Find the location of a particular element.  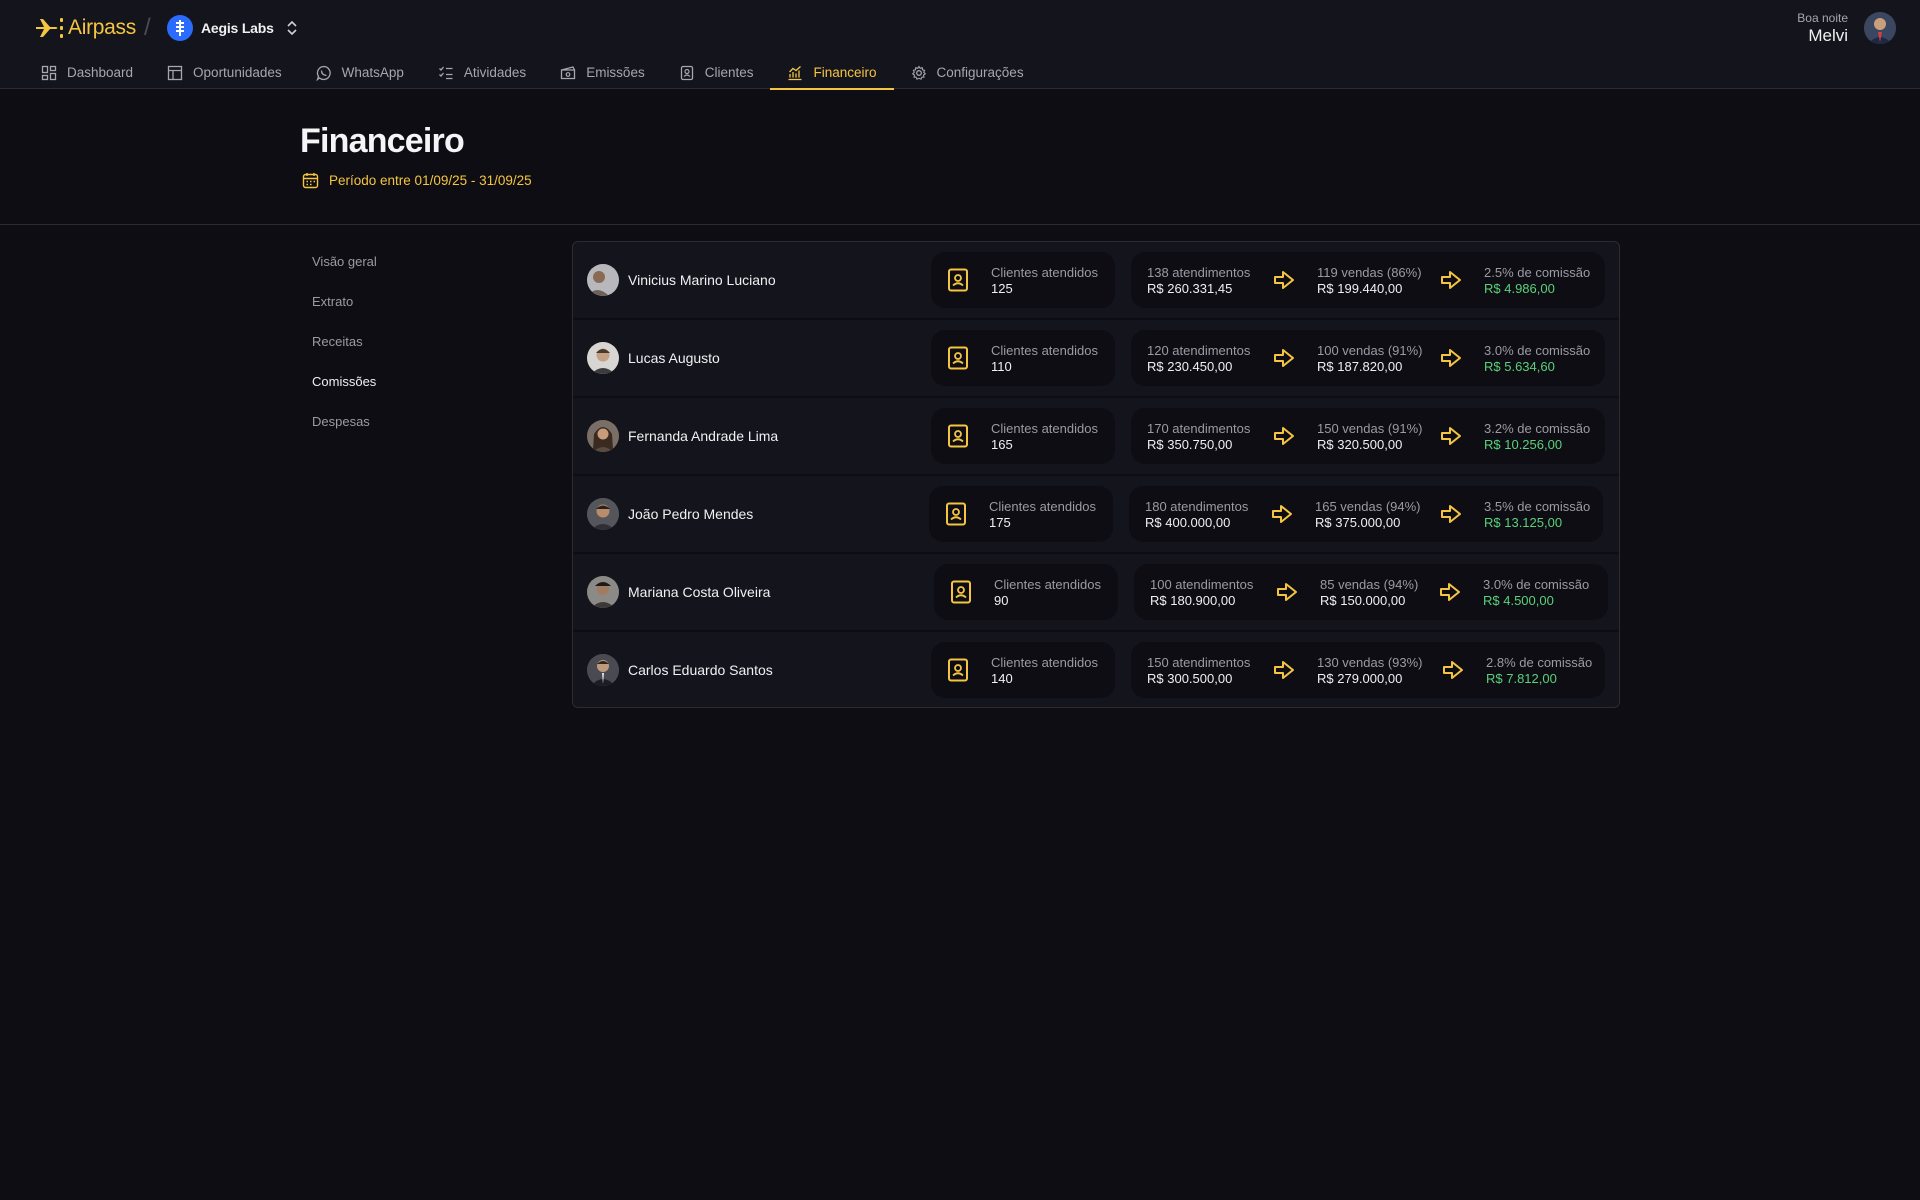

sales: 85 vendas (94%) R$ 150.000,00 is located at coordinates (1369, 593).